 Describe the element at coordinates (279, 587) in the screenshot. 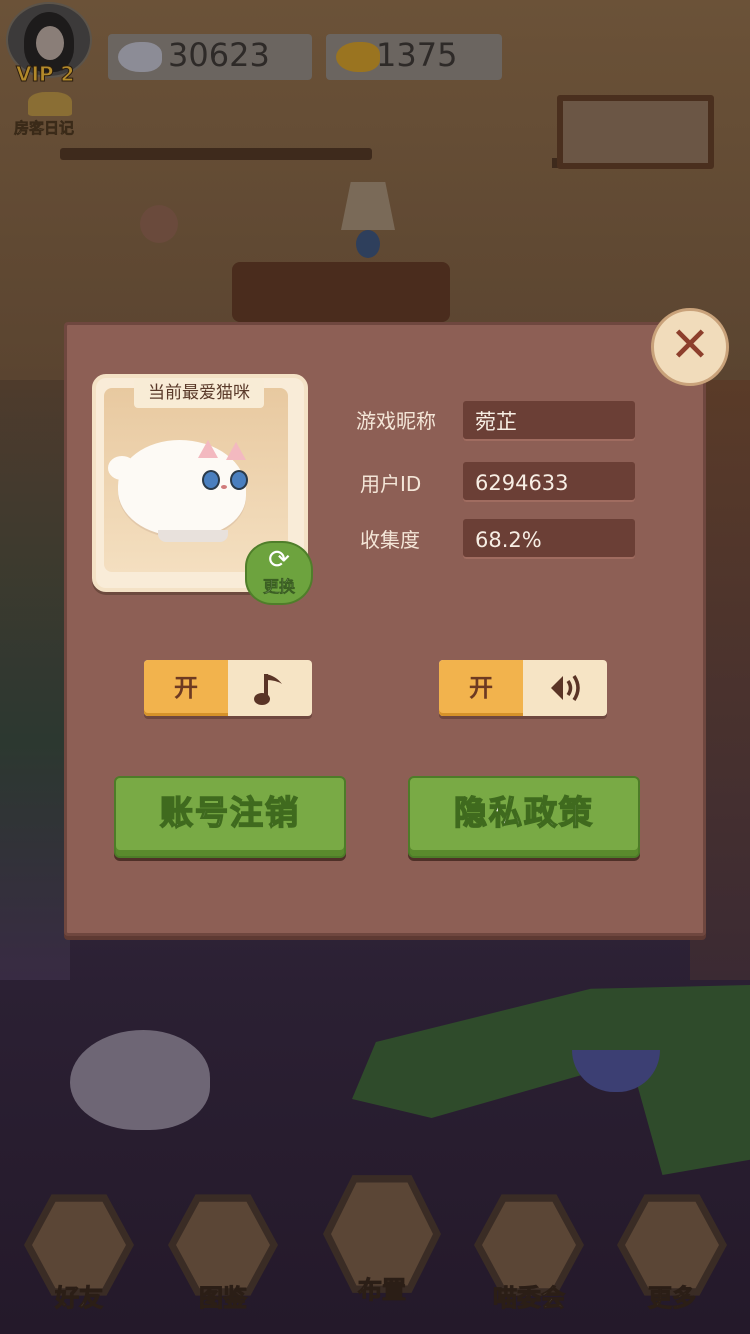

I see `change-cat-label: 更换` at that location.